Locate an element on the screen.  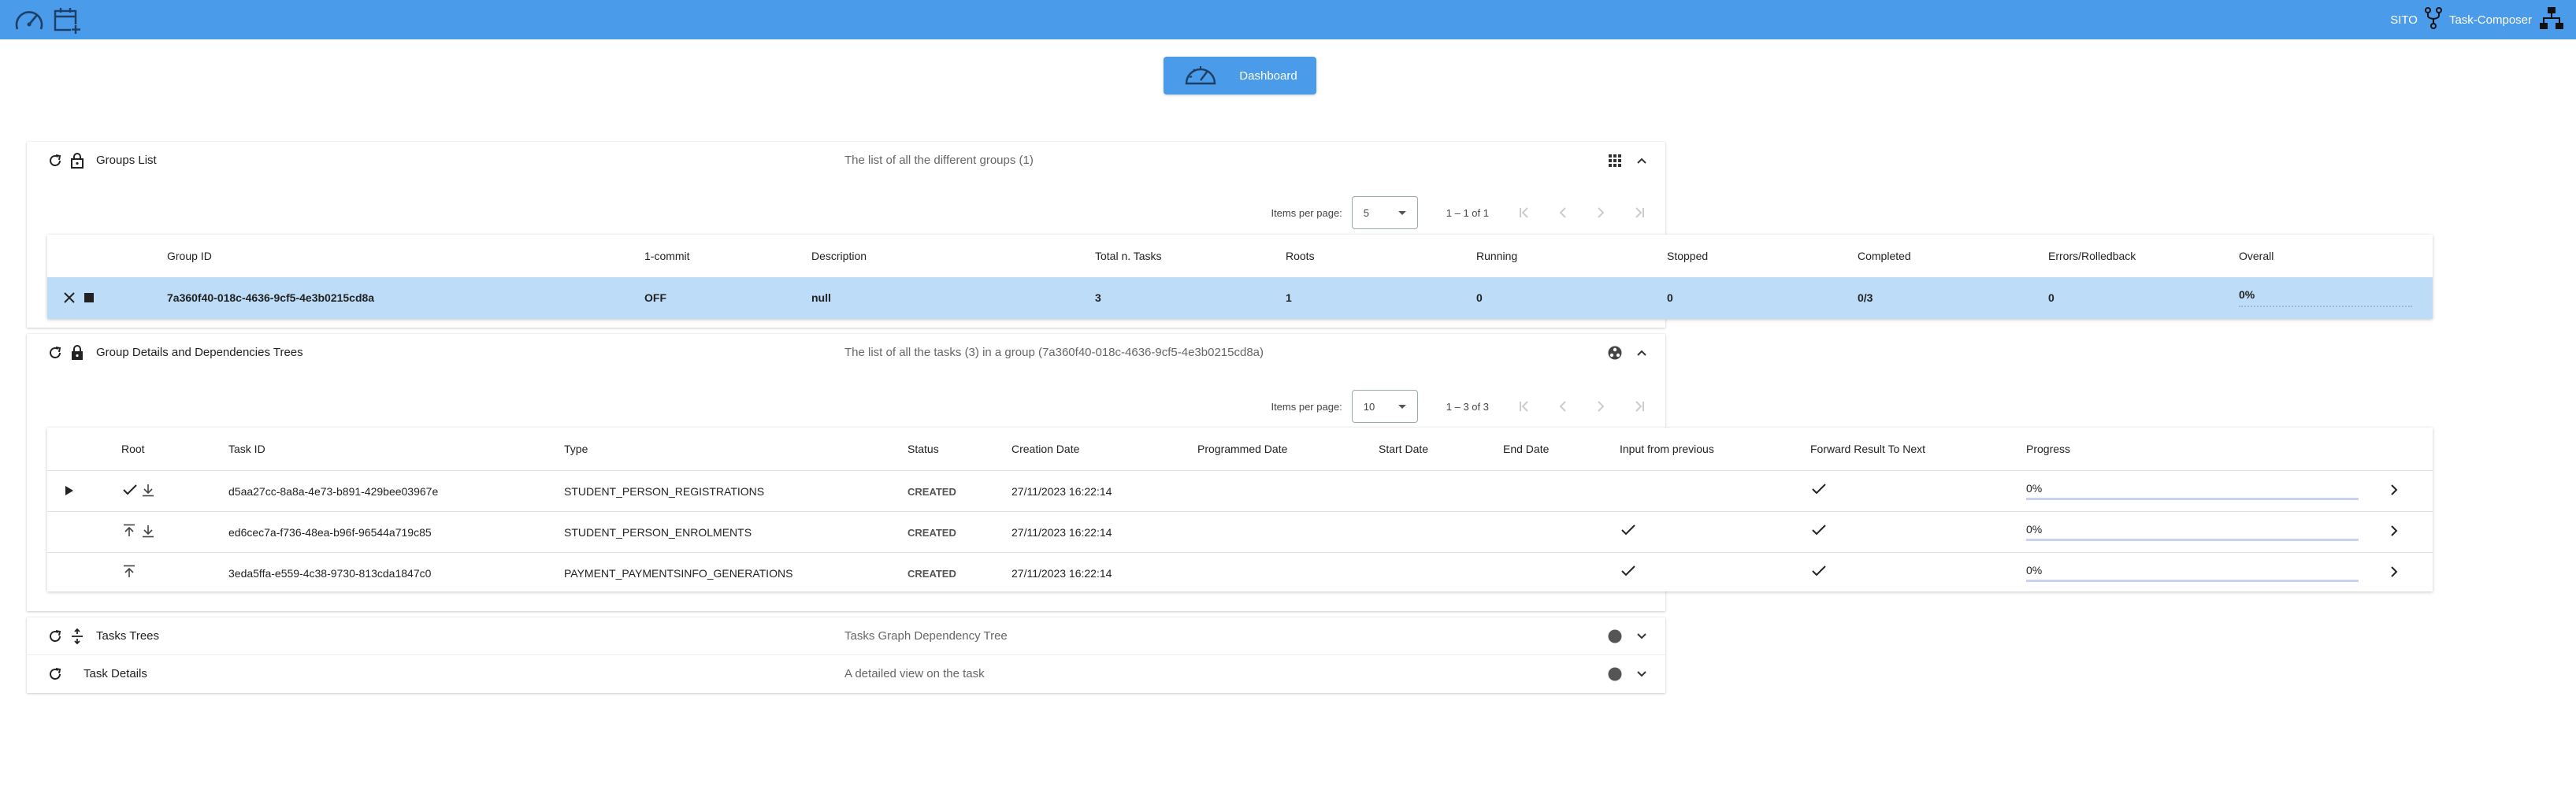
overall-progress-label: 0% is located at coordinates (2247, 294).